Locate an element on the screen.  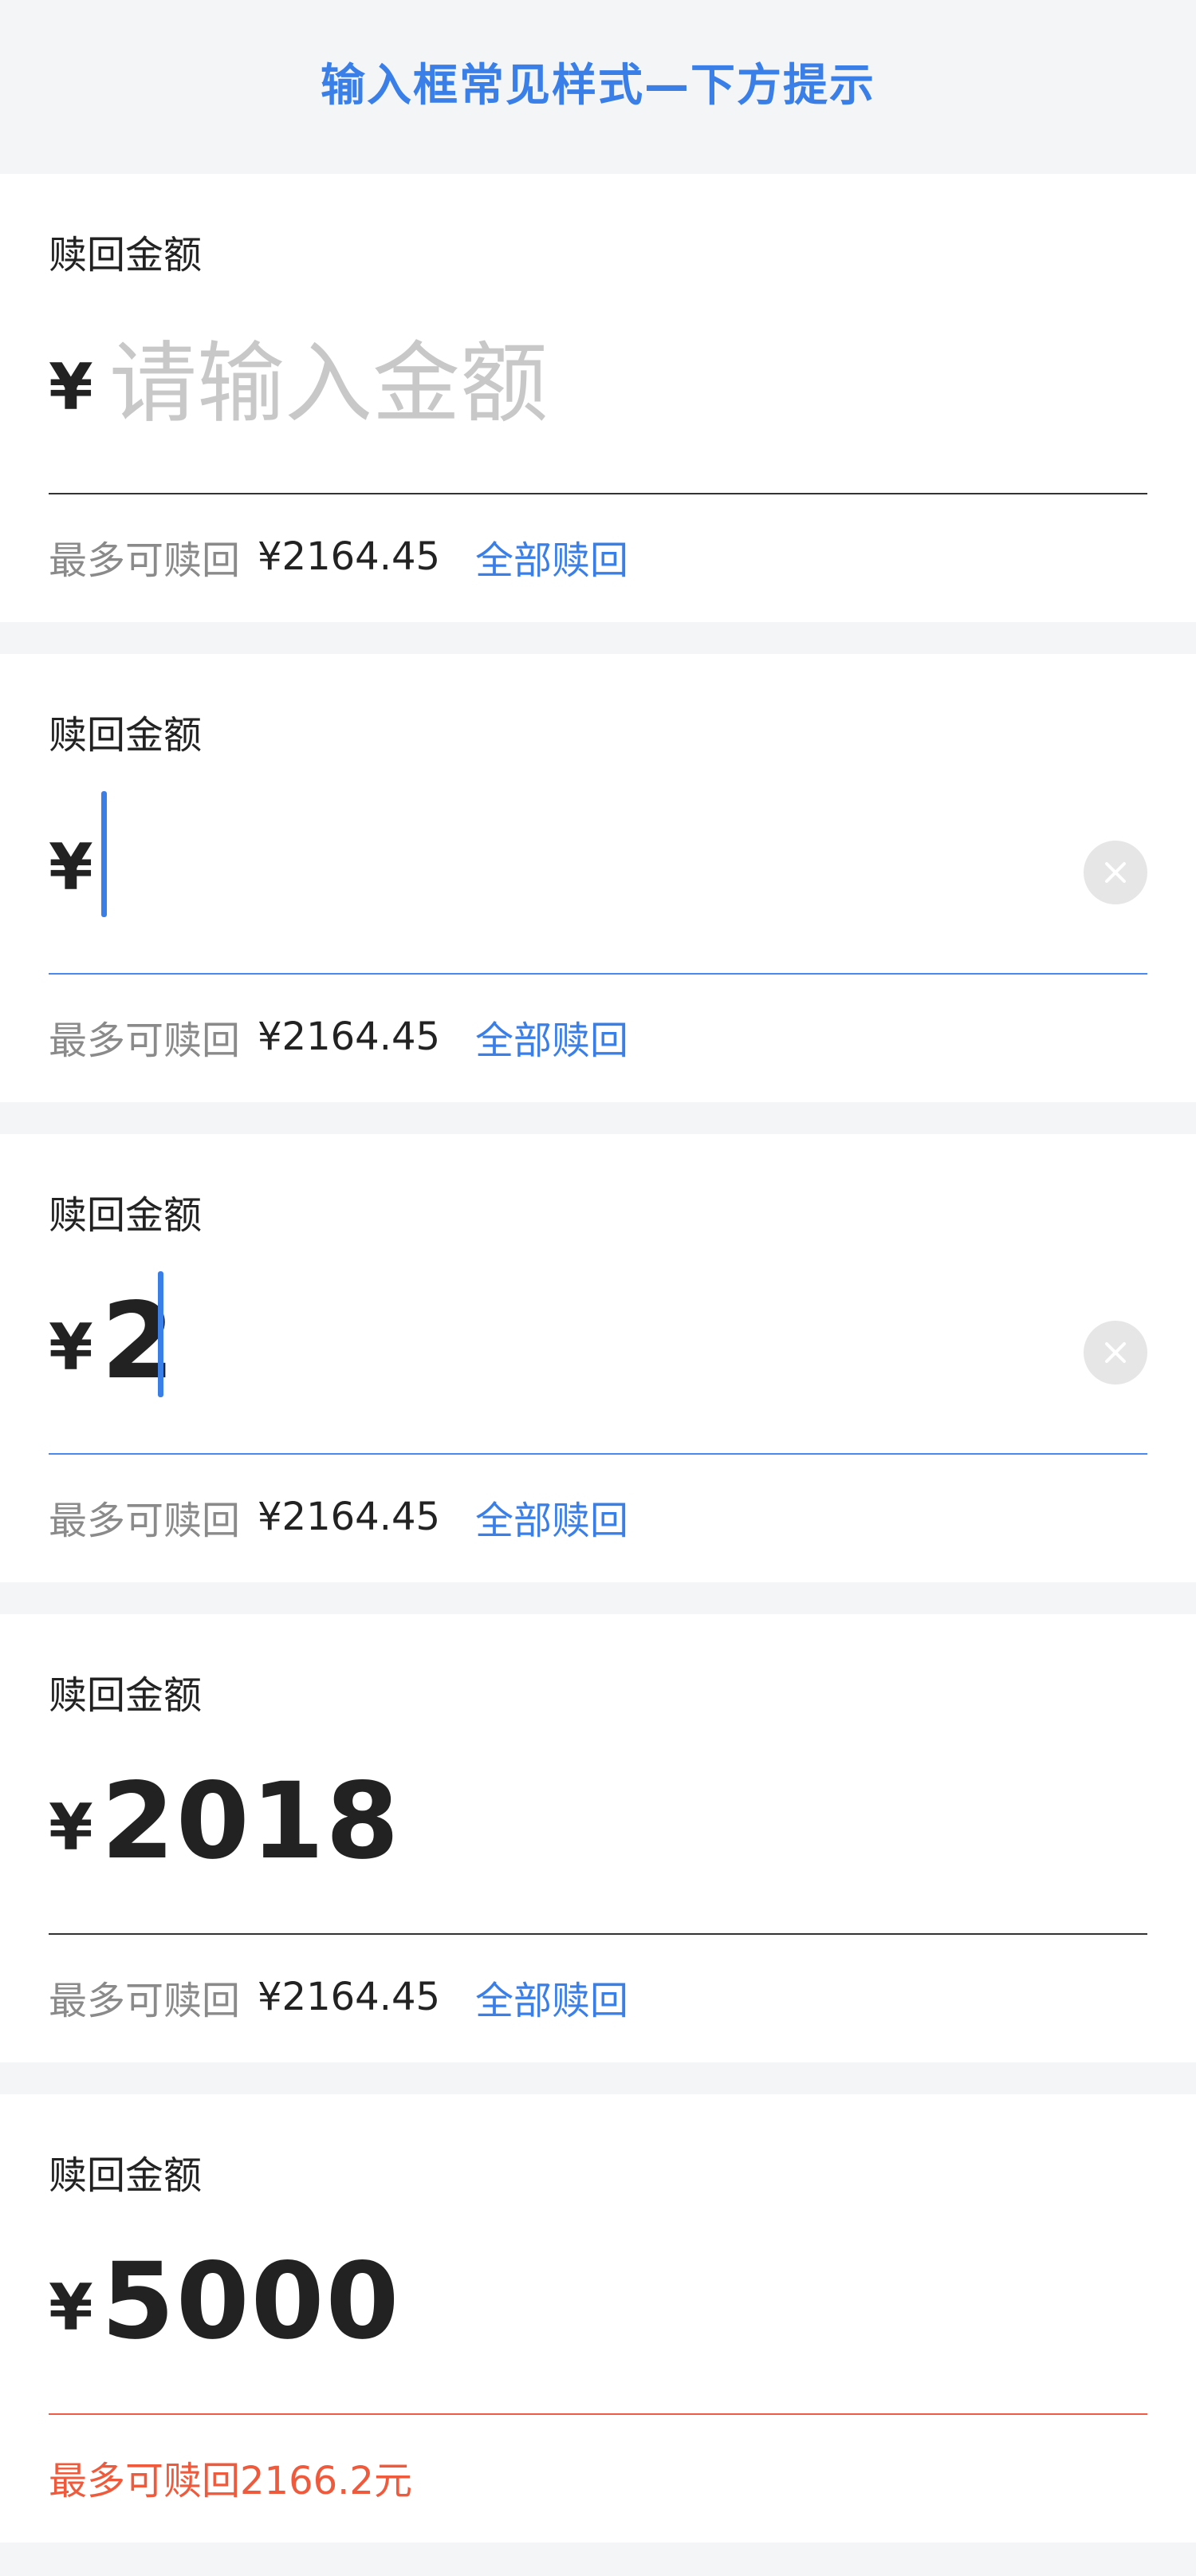
amount-input: ¥ 2018 is located at coordinates (598, 1814).